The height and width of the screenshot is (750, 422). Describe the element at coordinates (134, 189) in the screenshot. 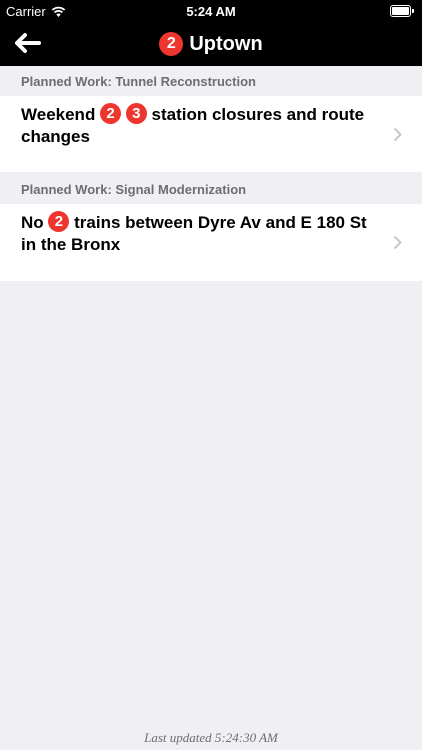

I see `section-header: Planned Work: Signal Modernization` at that location.